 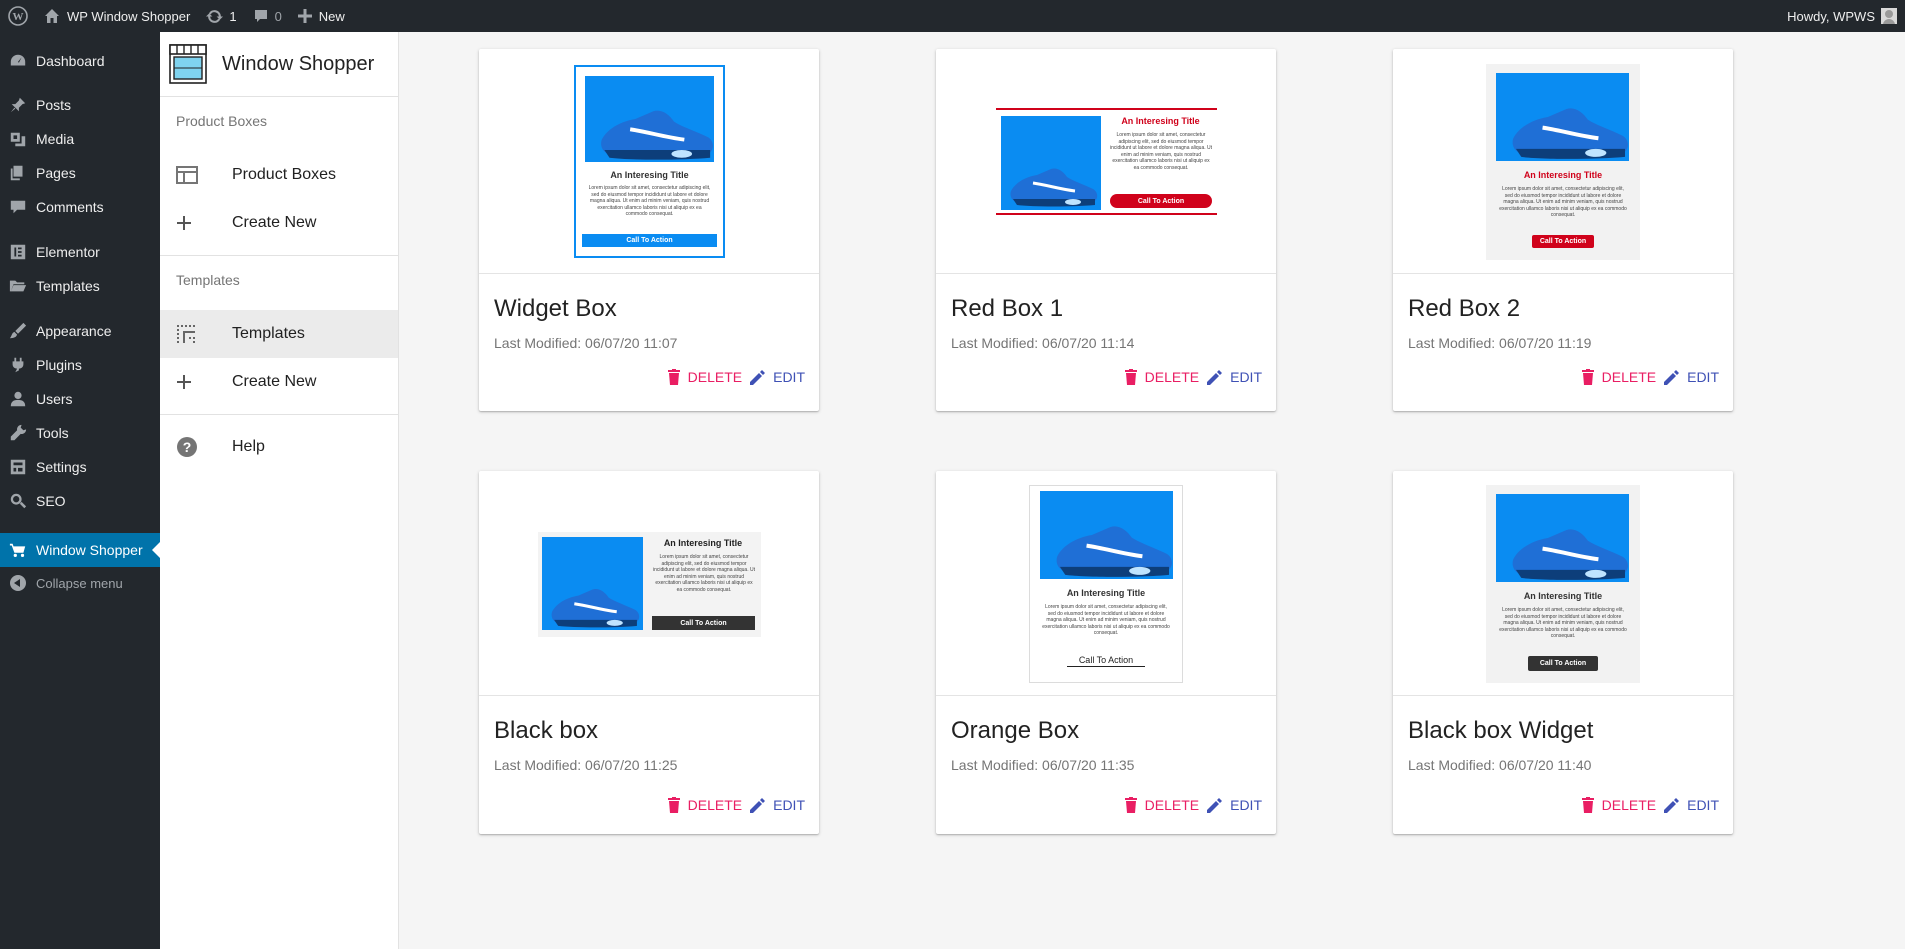 I want to click on pin-icon, so click(x=18, y=105).